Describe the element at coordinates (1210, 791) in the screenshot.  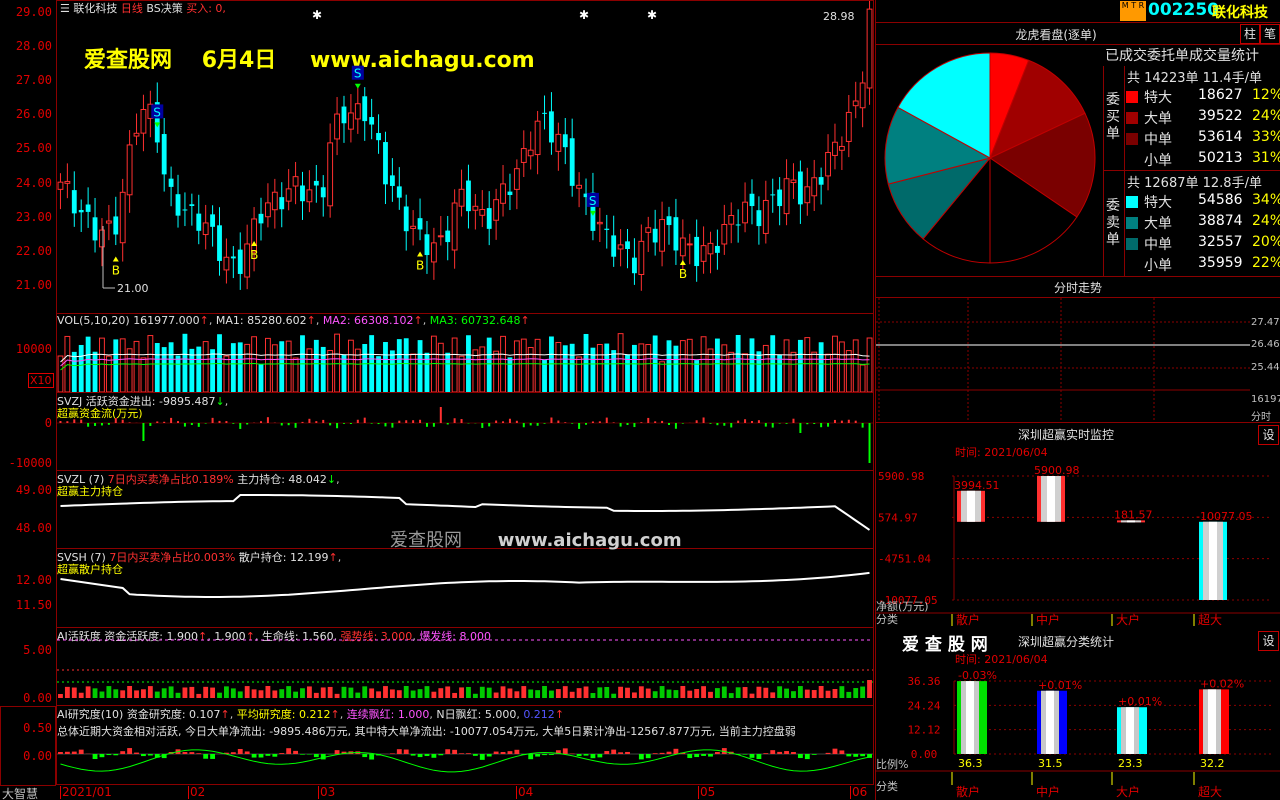
I see `classify-category: 超大` at that location.